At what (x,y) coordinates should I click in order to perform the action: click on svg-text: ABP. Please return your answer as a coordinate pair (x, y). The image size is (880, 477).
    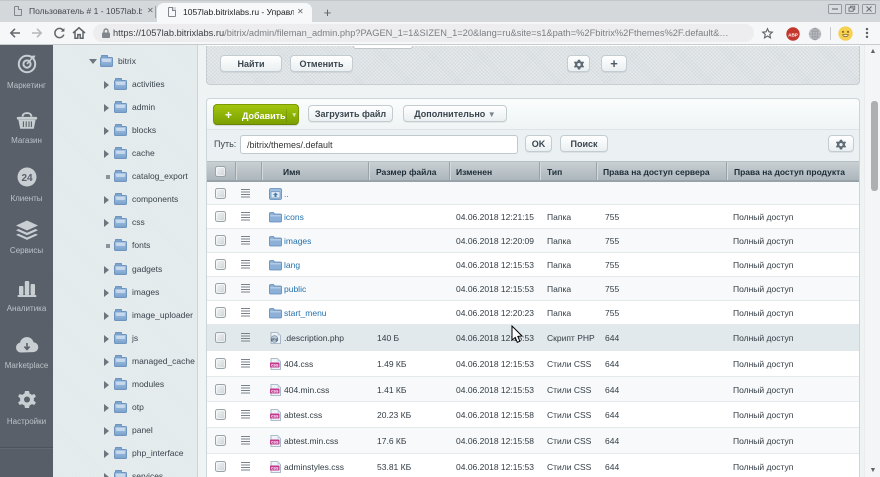
    Looking at the image, I should click on (793, 34).